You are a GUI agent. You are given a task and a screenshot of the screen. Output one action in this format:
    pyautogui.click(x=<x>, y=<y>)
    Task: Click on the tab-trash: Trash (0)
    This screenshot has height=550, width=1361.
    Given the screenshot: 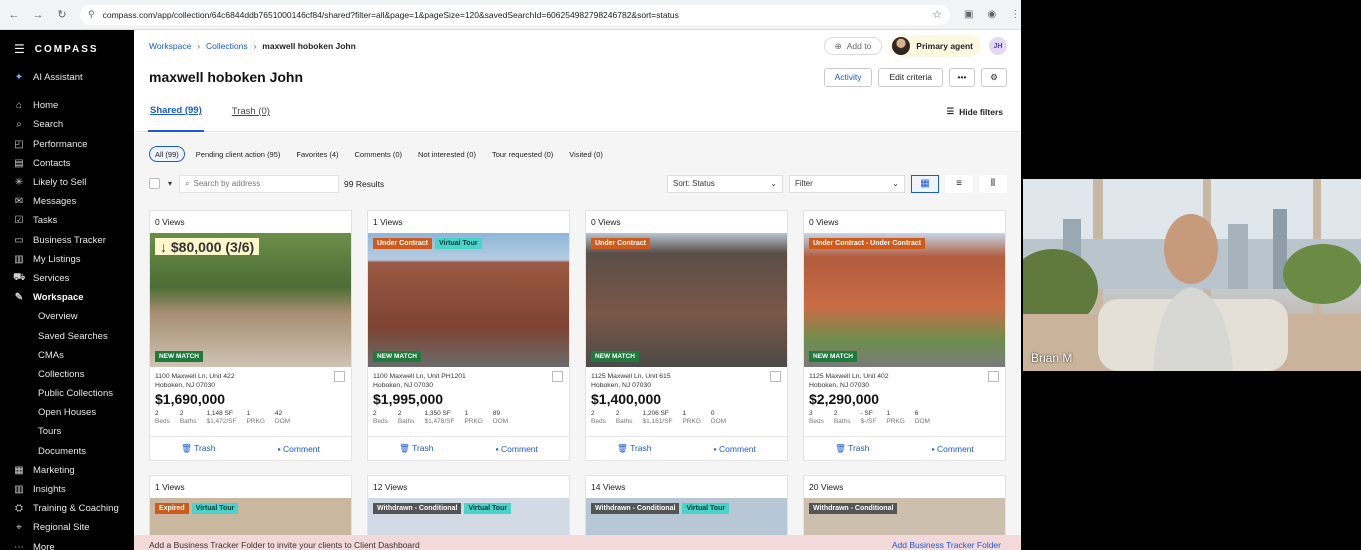 What is the action you would take?
    pyautogui.click(x=251, y=112)
    